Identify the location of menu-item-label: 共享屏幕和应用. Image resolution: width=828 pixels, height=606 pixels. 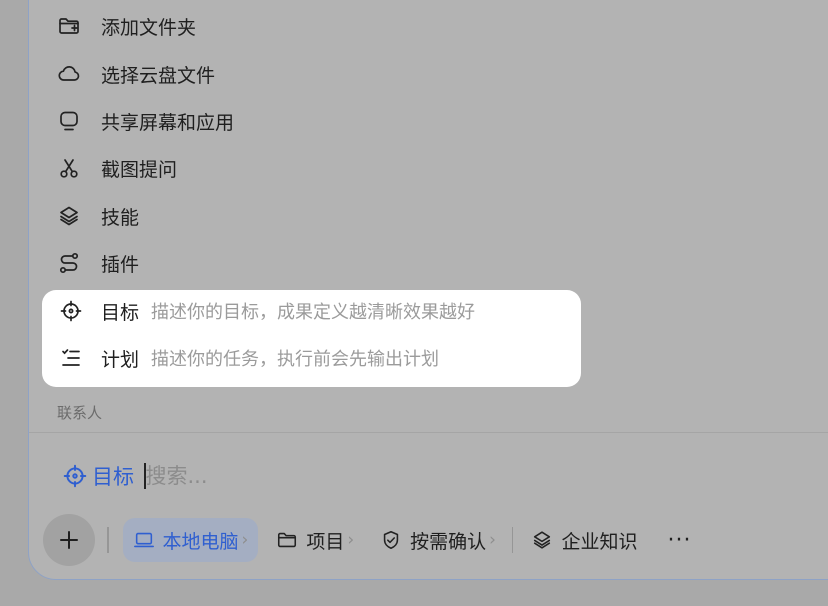
(168, 122).